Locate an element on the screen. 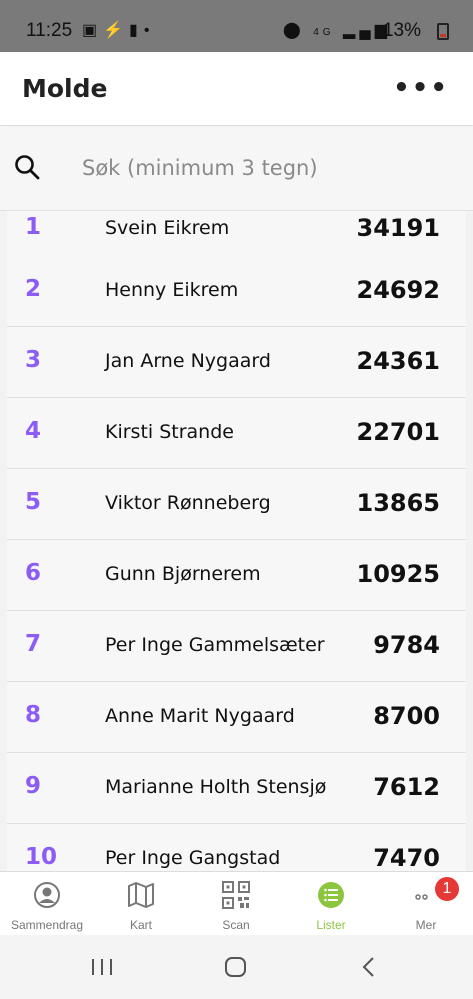 This screenshot has width=473, height=999. nav-label: Mer is located at coordinates (426, 925).